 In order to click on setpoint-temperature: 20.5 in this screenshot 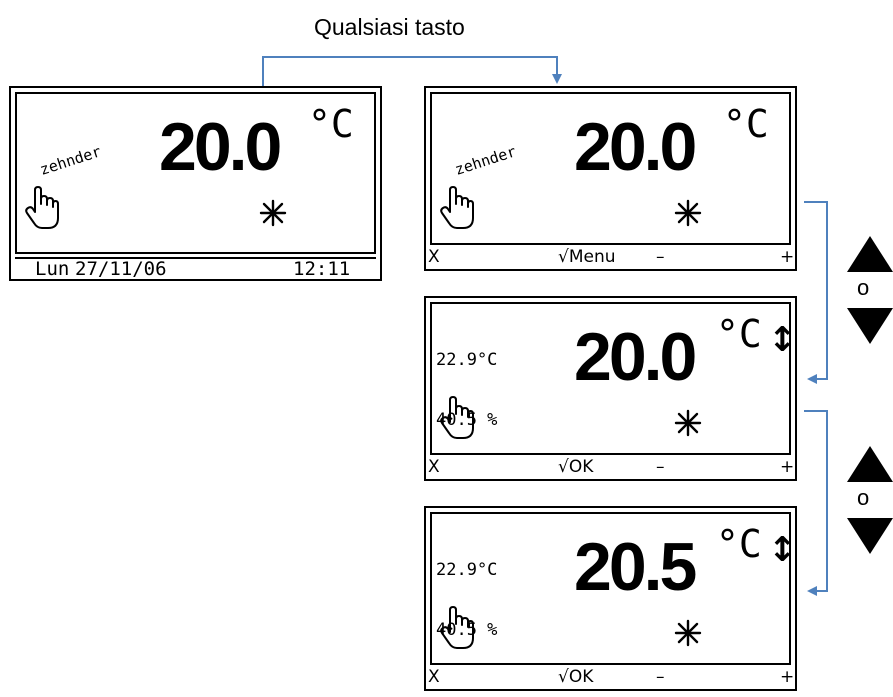, I will do `click(635, 567)`.